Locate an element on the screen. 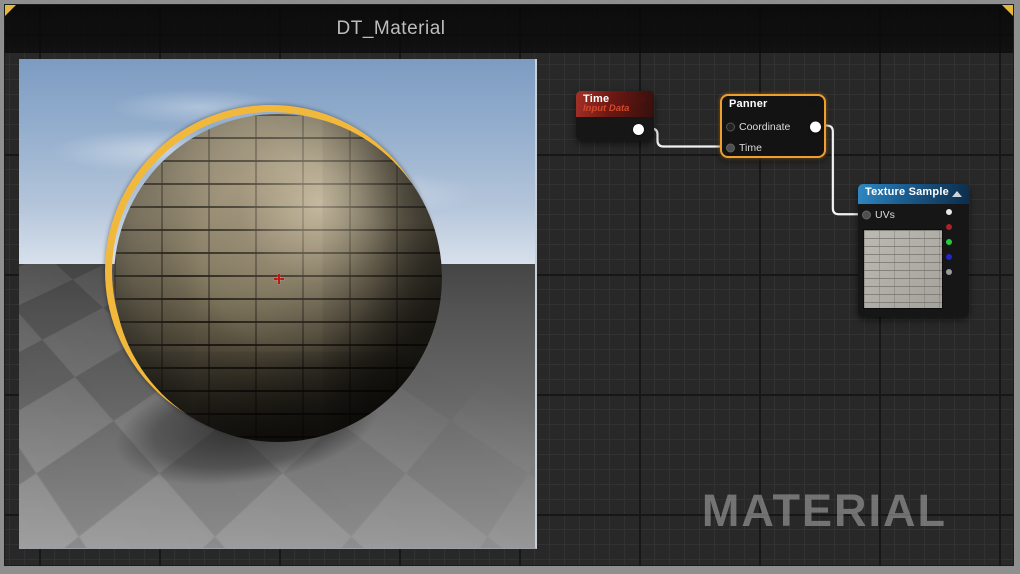 The image size is (1020, 574). pin-label: UVs is located at coordinates (885, 215).